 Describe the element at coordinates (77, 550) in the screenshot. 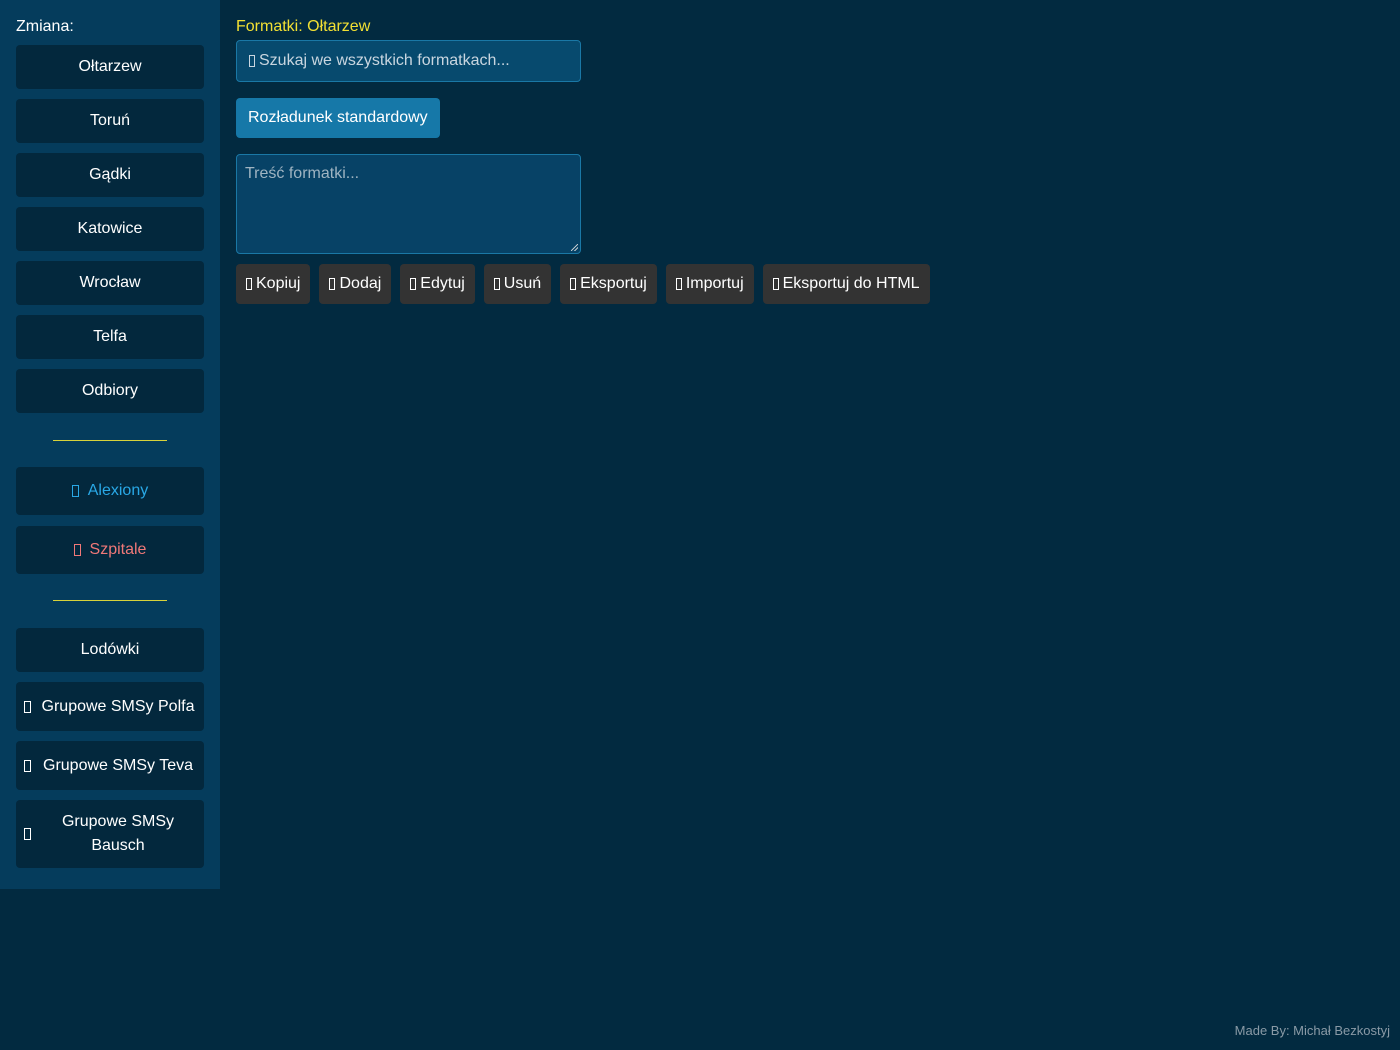

I see `hospital-icon` at that location.